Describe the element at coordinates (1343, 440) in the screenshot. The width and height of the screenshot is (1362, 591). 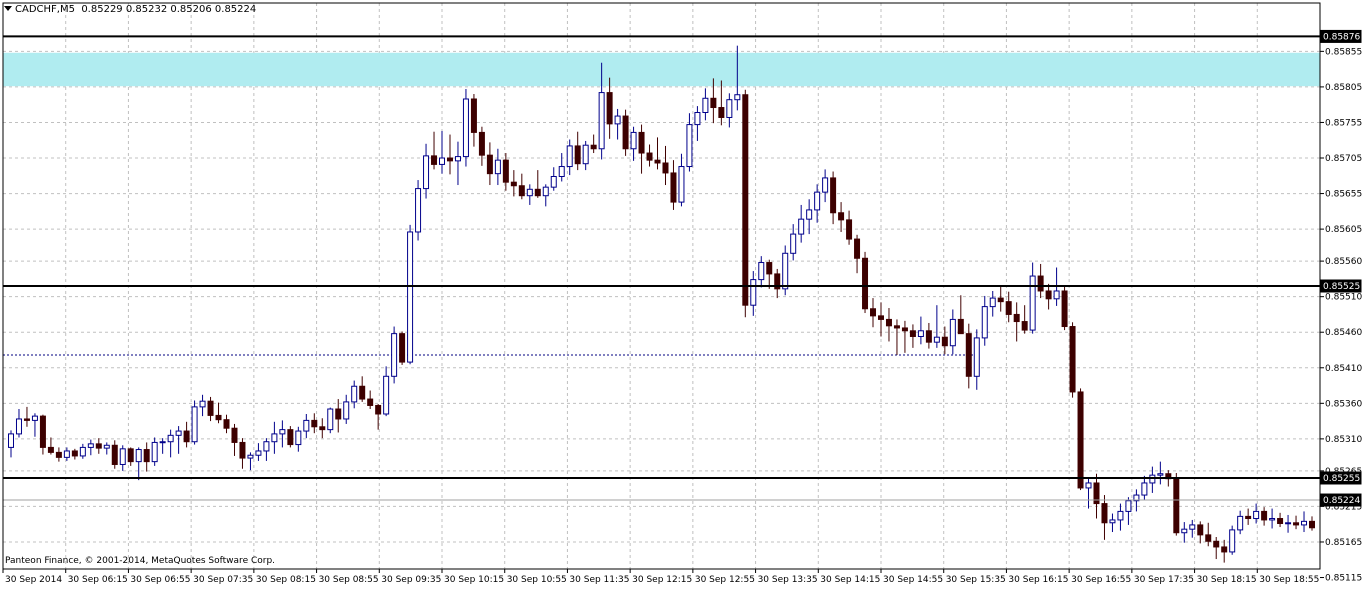
I see `y-tick-label: 0.85310` at that location.